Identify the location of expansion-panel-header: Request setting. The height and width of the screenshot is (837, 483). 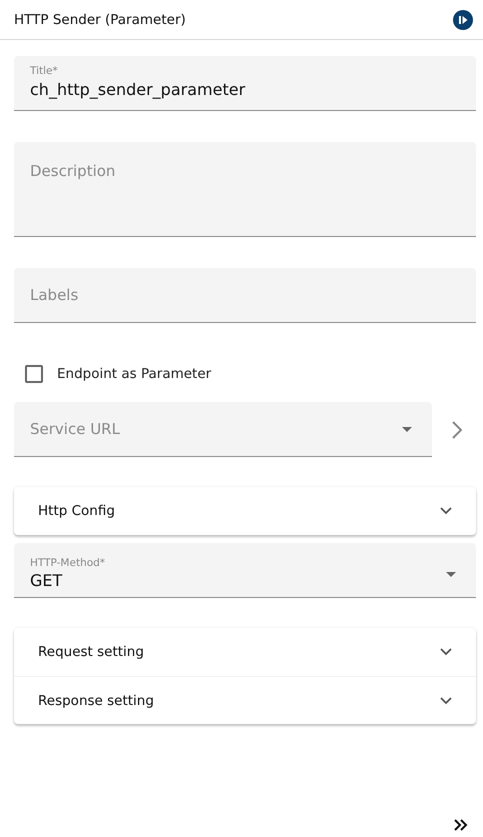
(245, 652).